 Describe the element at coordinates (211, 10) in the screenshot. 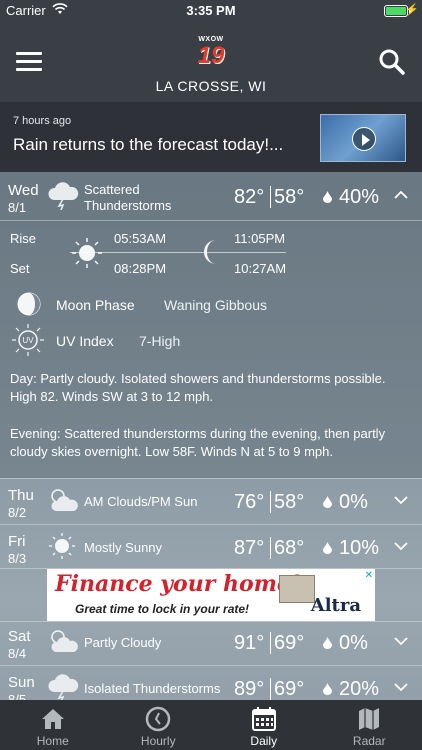

I see `clock-time: 3:35 PM` at that location.